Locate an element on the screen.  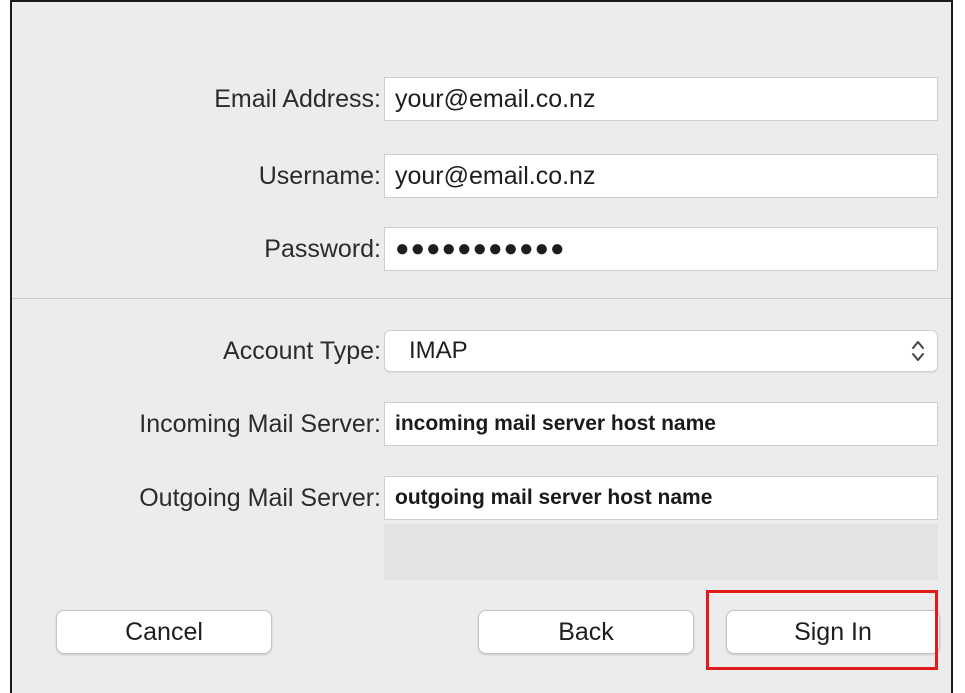
email-row: Email Address: your@email.co.nz is located at coordinates (481, 99).